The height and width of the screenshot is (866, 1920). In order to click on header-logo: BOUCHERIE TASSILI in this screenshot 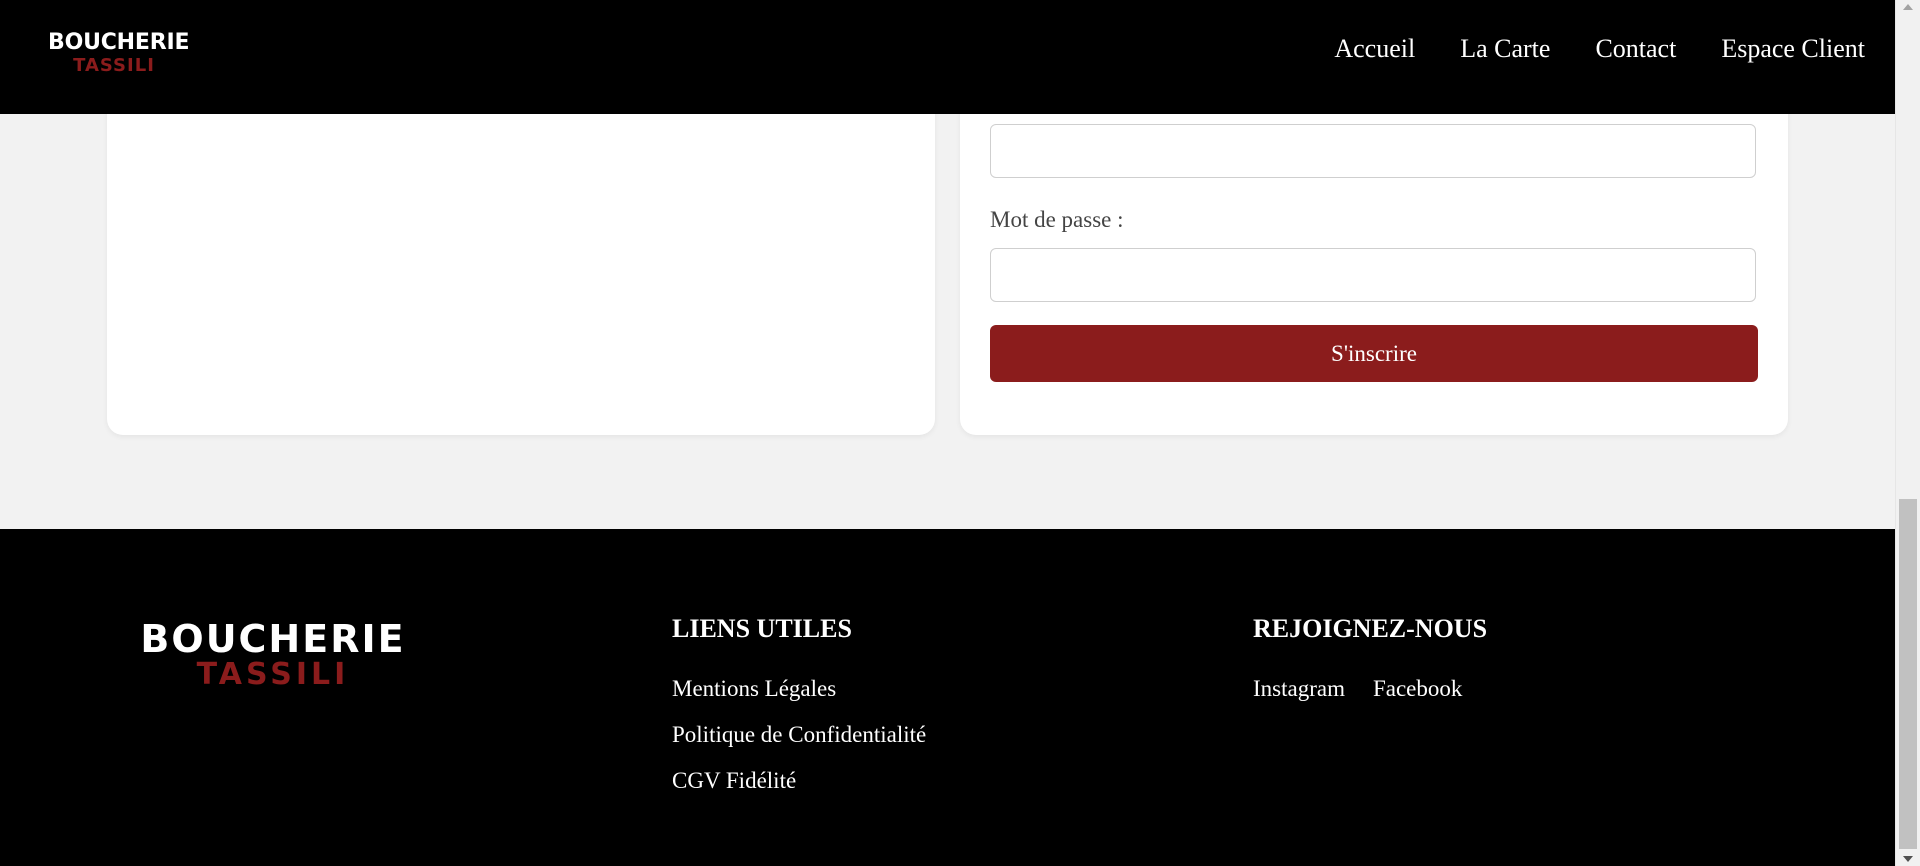, I will do `click(119, 53)`.